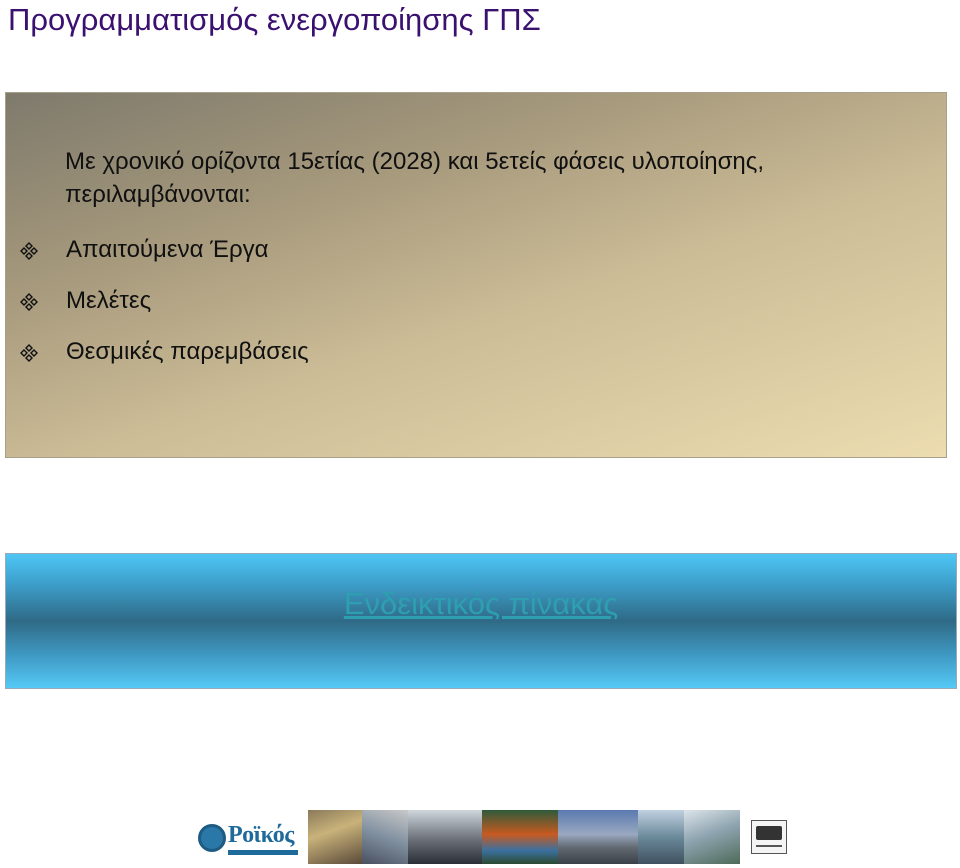  I want to click on logo-emblem-icon, so click(212, 838).